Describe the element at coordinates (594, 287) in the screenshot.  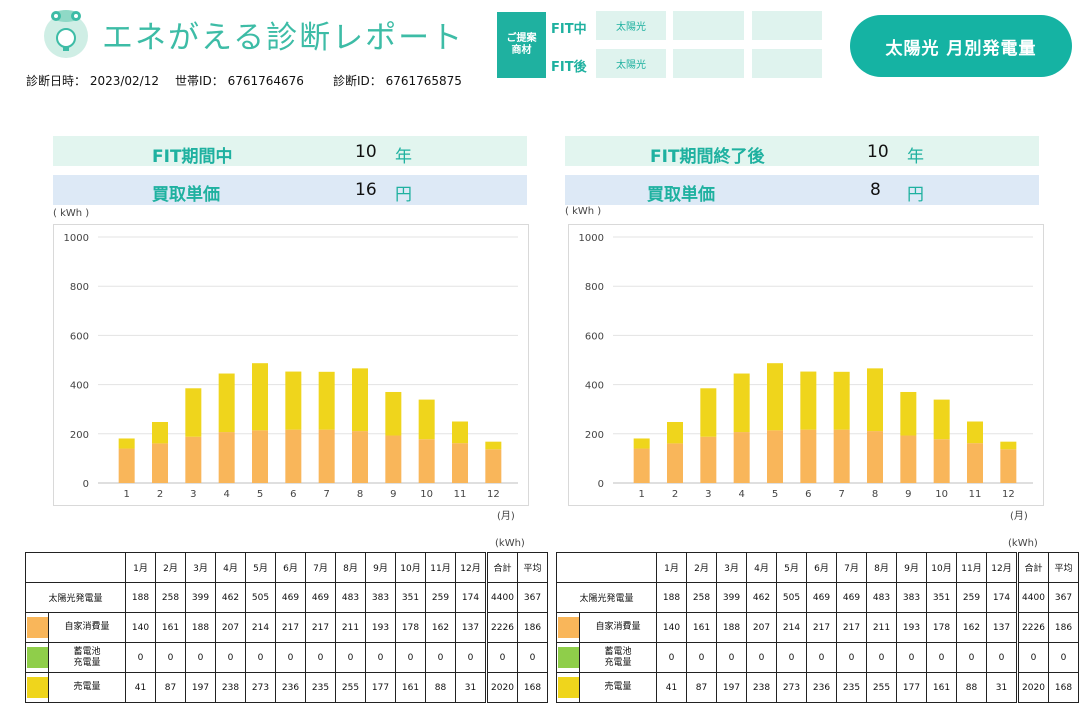
I see `y-tick-label: 800` at that location.